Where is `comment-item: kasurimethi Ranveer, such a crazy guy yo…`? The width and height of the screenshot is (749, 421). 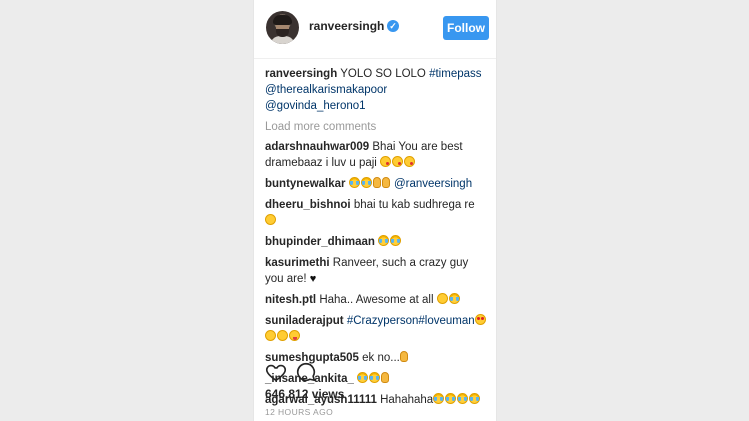
comment-item: kasurimethi Ranveer, such a crazy guy yo… is located at coordinates (377, 271).